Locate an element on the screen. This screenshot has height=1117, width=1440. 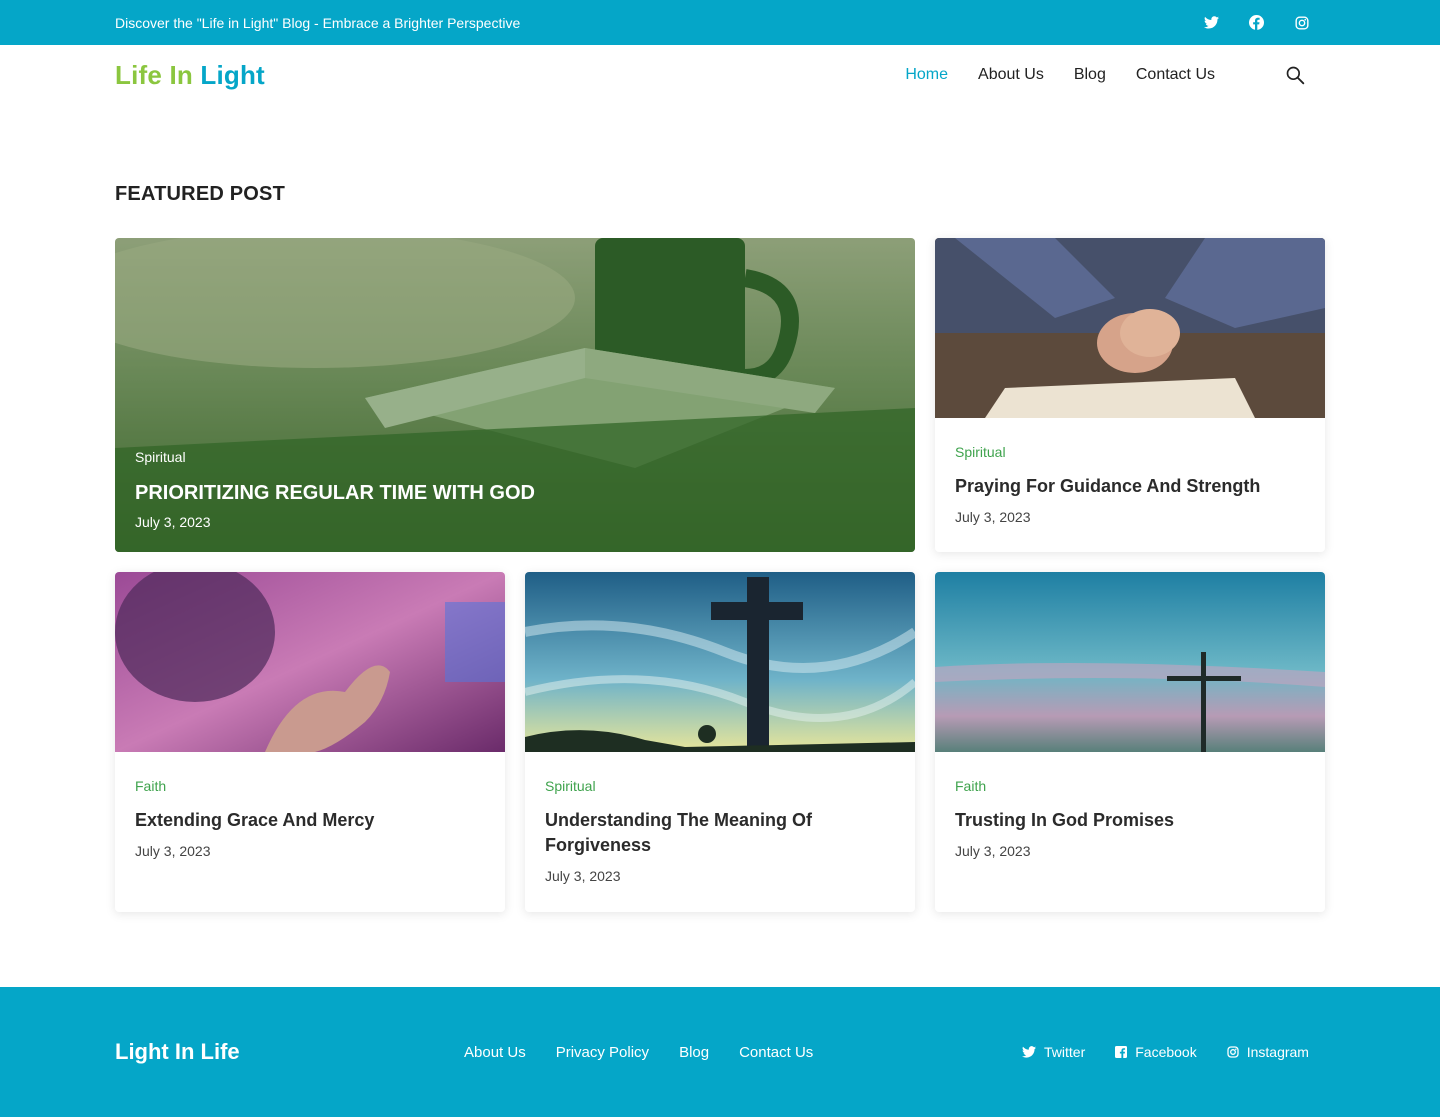
footer-social: Twitter Facebook Instagram is located at coordinates (1165, 1052).